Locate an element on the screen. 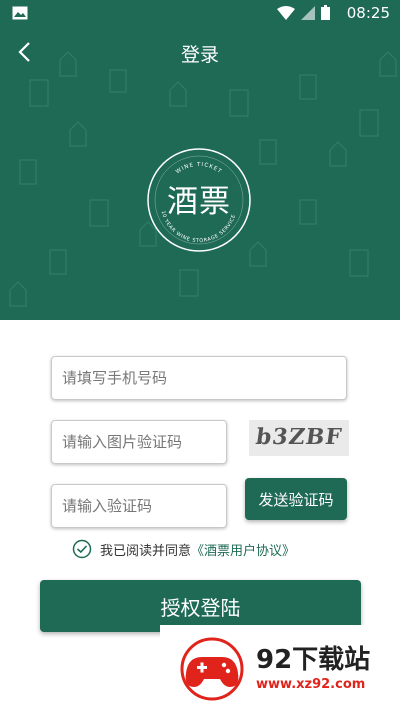  phone-field is located at coordinates (199, 378).